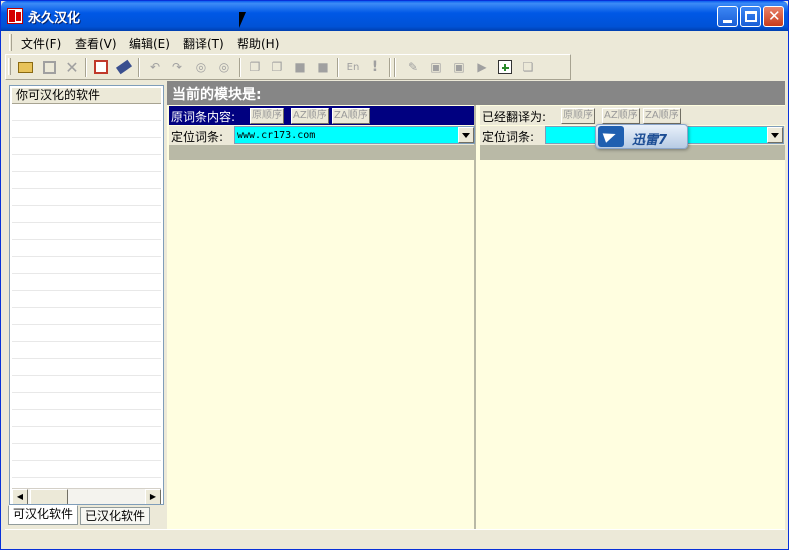  I want to click on close-button: ✕, so click(773, 16).